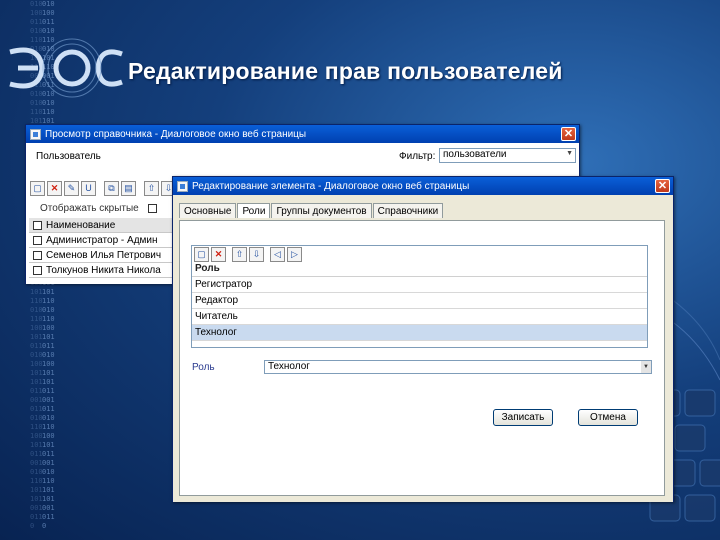 Image resolution: width=720 pixels, height=540 pixels. I want to click on move-right-icon: ▷, so click(294, 254).